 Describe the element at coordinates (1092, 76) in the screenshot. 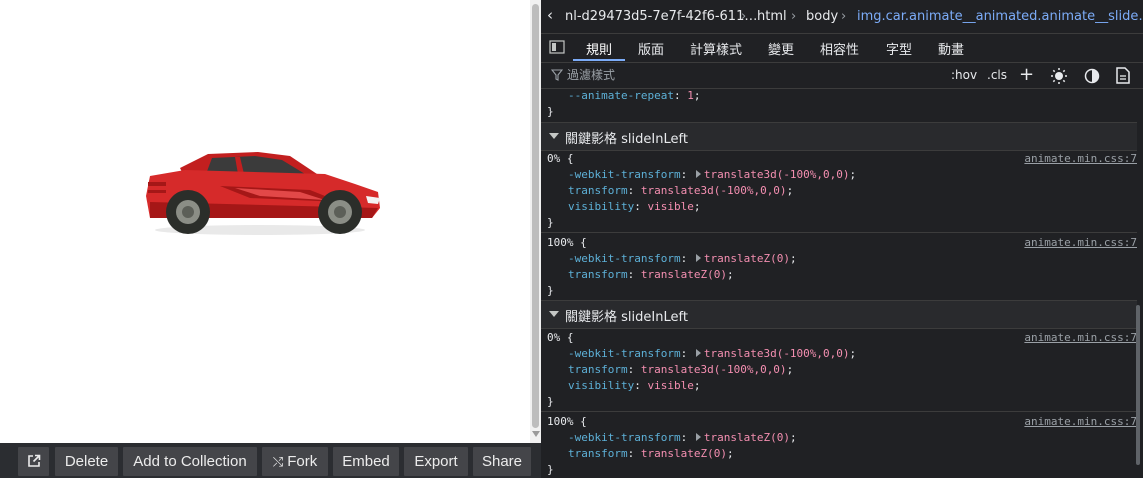

I see `dark-mode-icon` at that location.